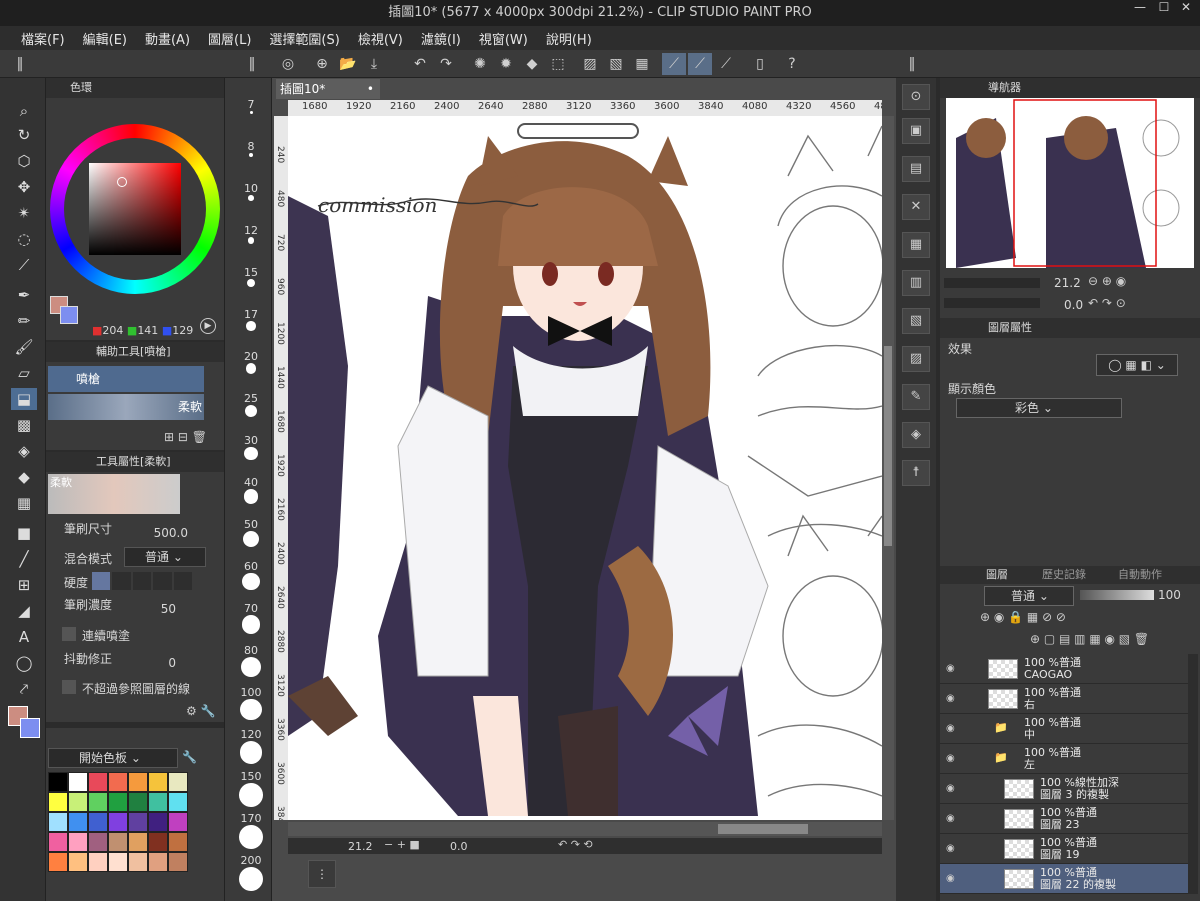 This screenshot has width=1200, height=901. What do you see at coordinates (674, 64) in the screenshot?
I see `snap-ruler-icon: ⟋` at bounding box center [674, 64].